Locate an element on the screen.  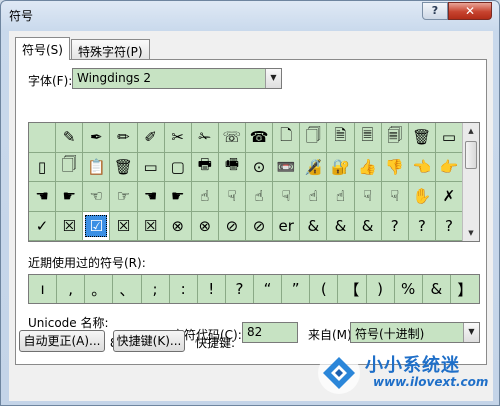
symbol-cell: ✓ is located at coordinates (43, 226).